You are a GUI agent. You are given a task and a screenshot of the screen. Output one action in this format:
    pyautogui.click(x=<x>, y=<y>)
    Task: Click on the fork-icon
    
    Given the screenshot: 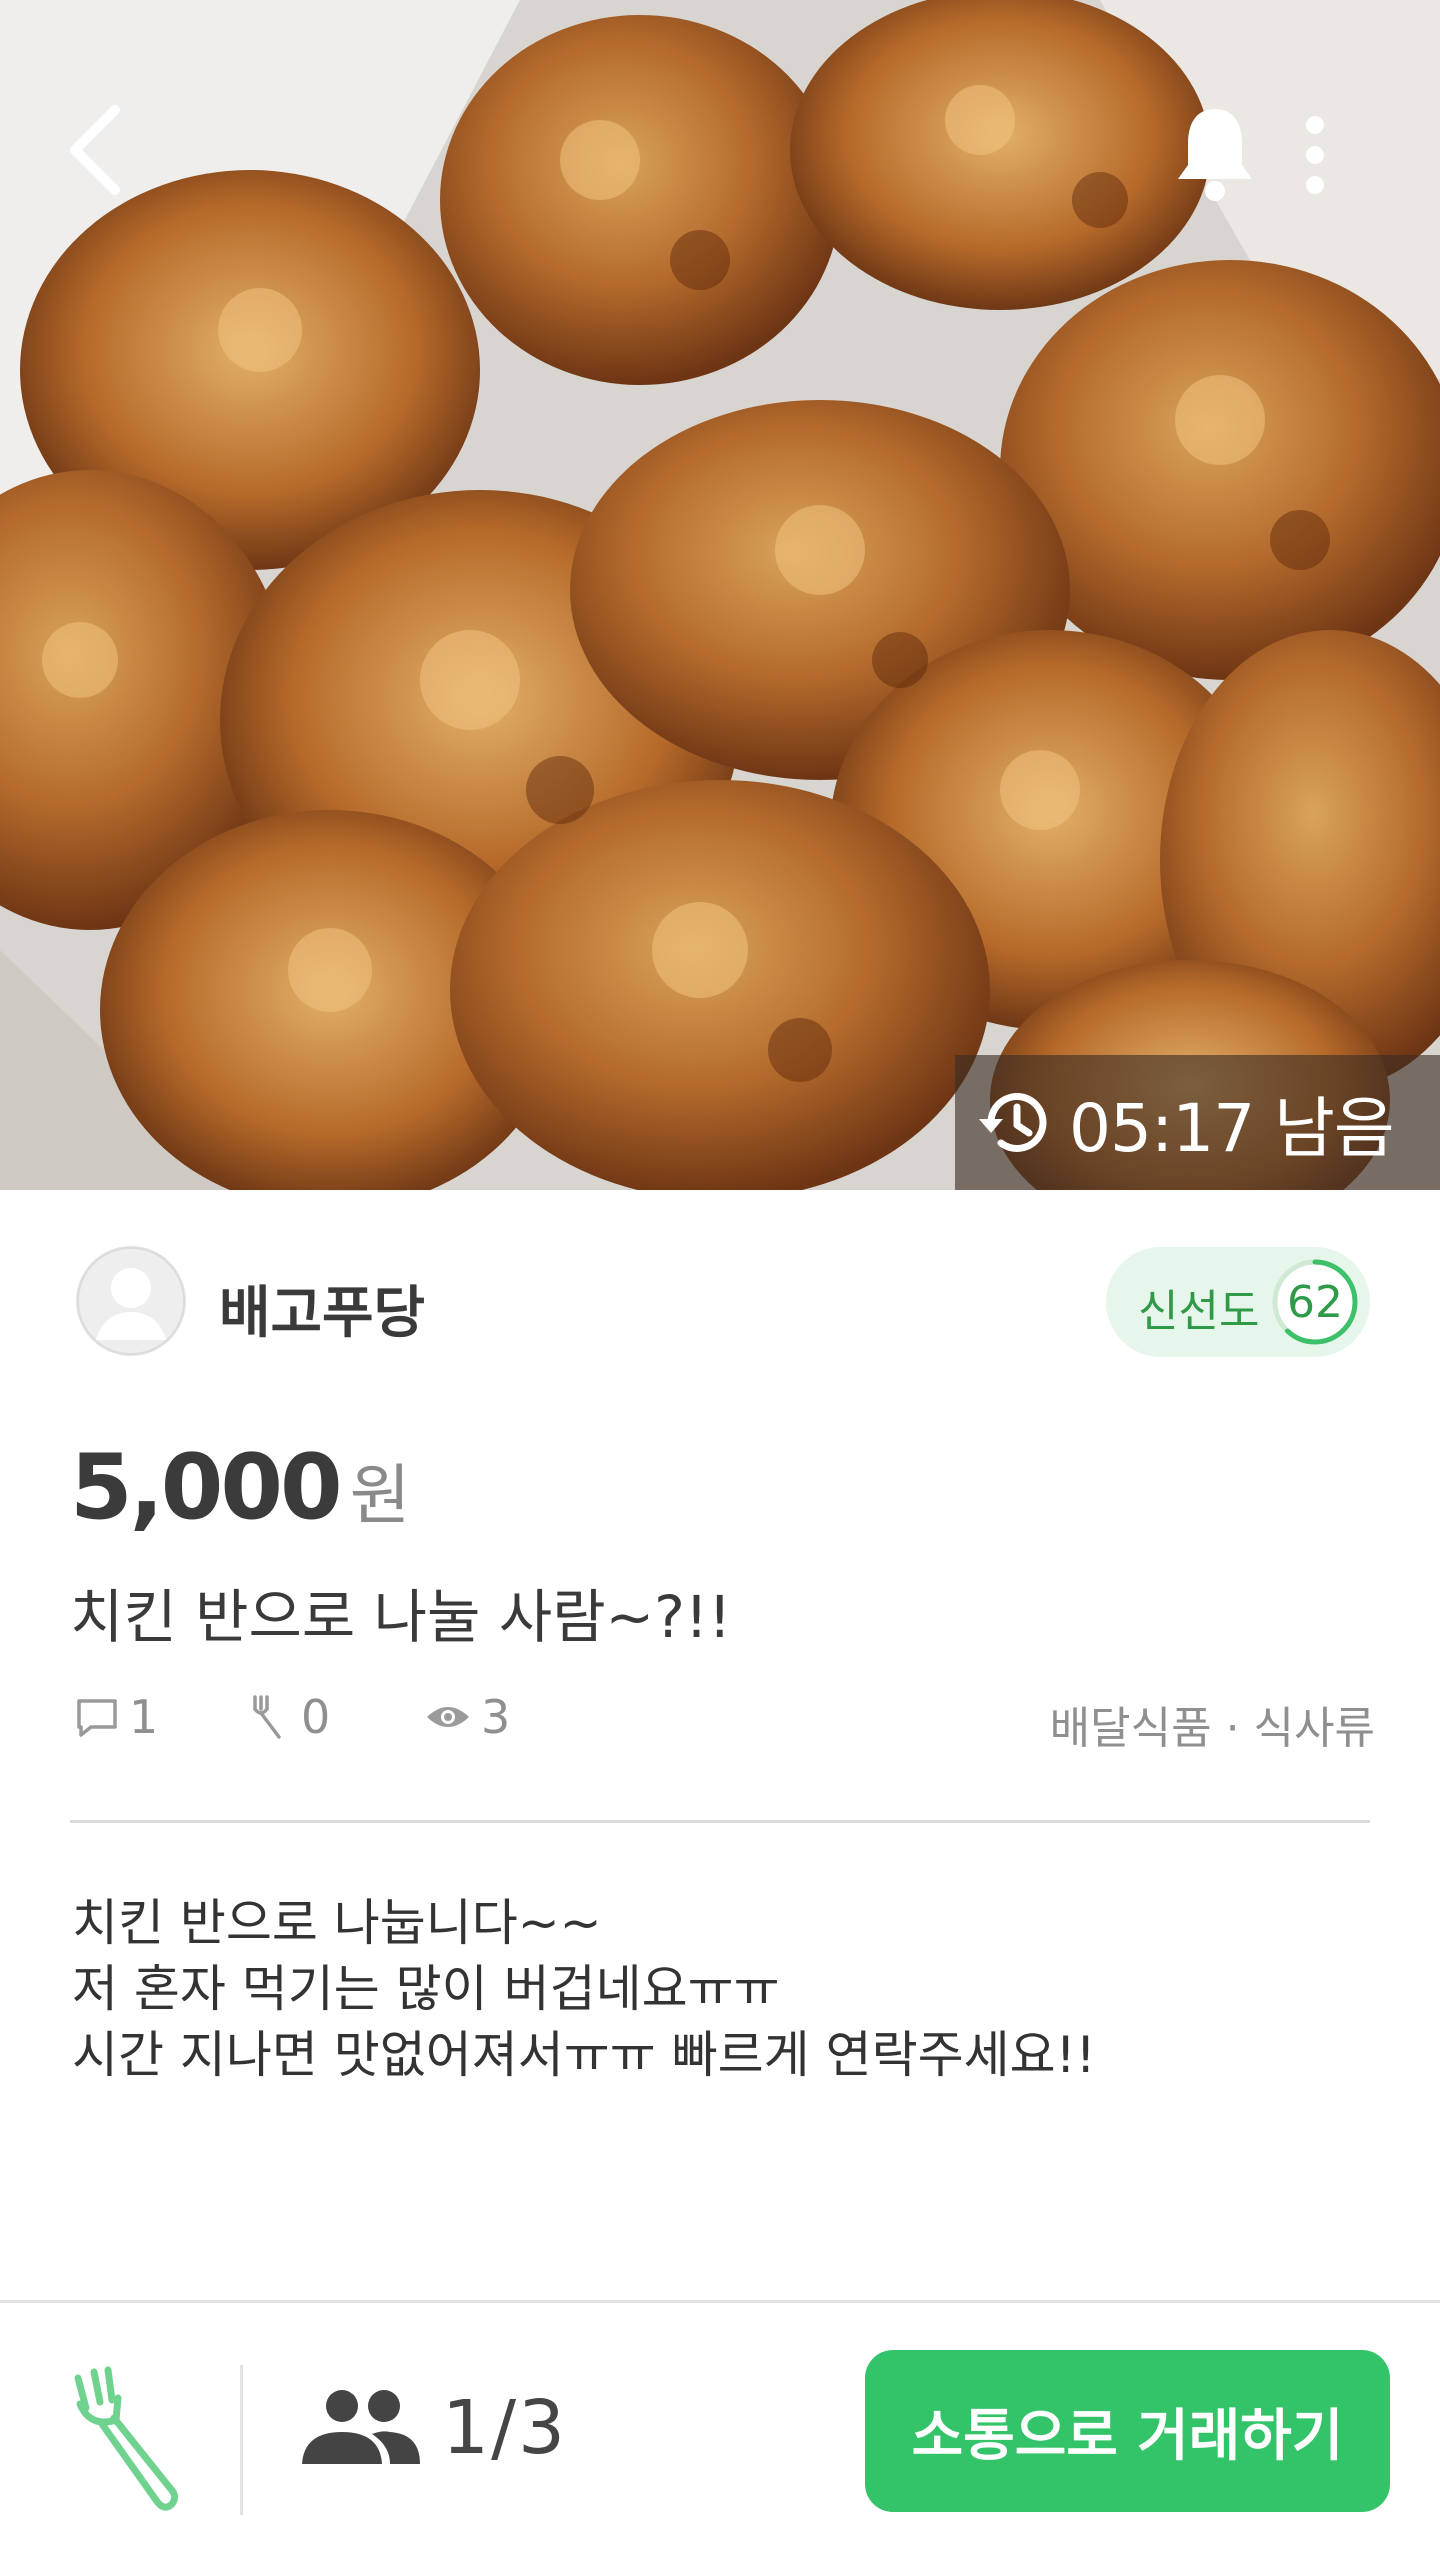 What is the action you would take?
    pyautogui.click(x=126, y=2438)
    